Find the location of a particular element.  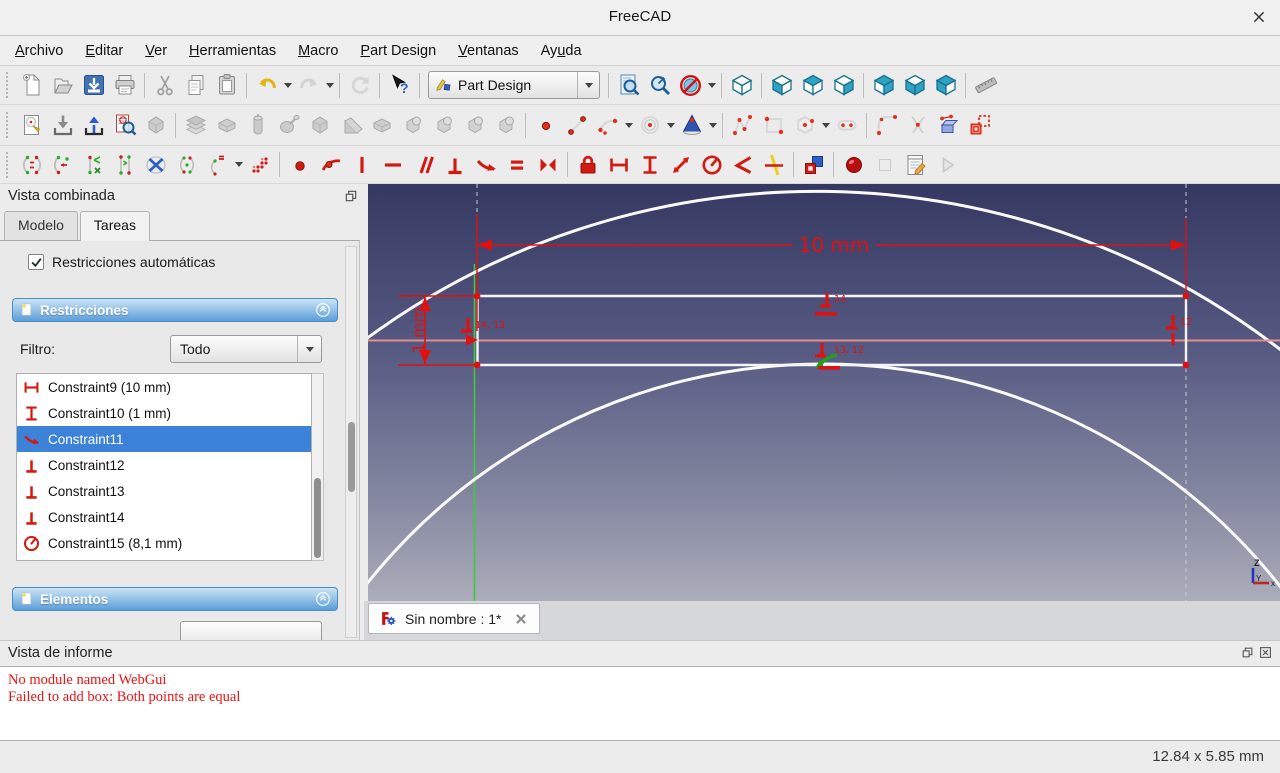

create-conic-button is located at coordinates (691, 125).